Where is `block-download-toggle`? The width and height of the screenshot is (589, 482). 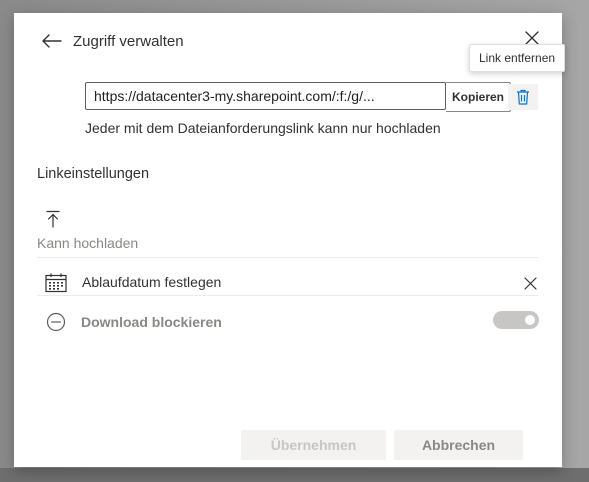 block-download-toggle is located at coordinates (516, 320).